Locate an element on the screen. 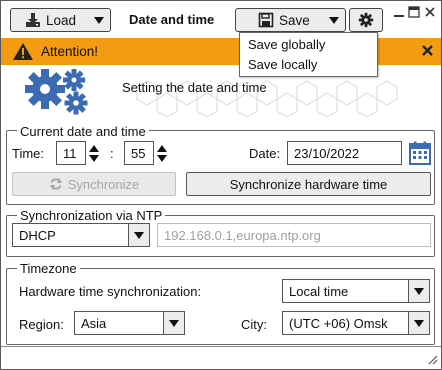 This screenshot has width=442, height=370. region-value: Asia is located at coordinates (94, 323).